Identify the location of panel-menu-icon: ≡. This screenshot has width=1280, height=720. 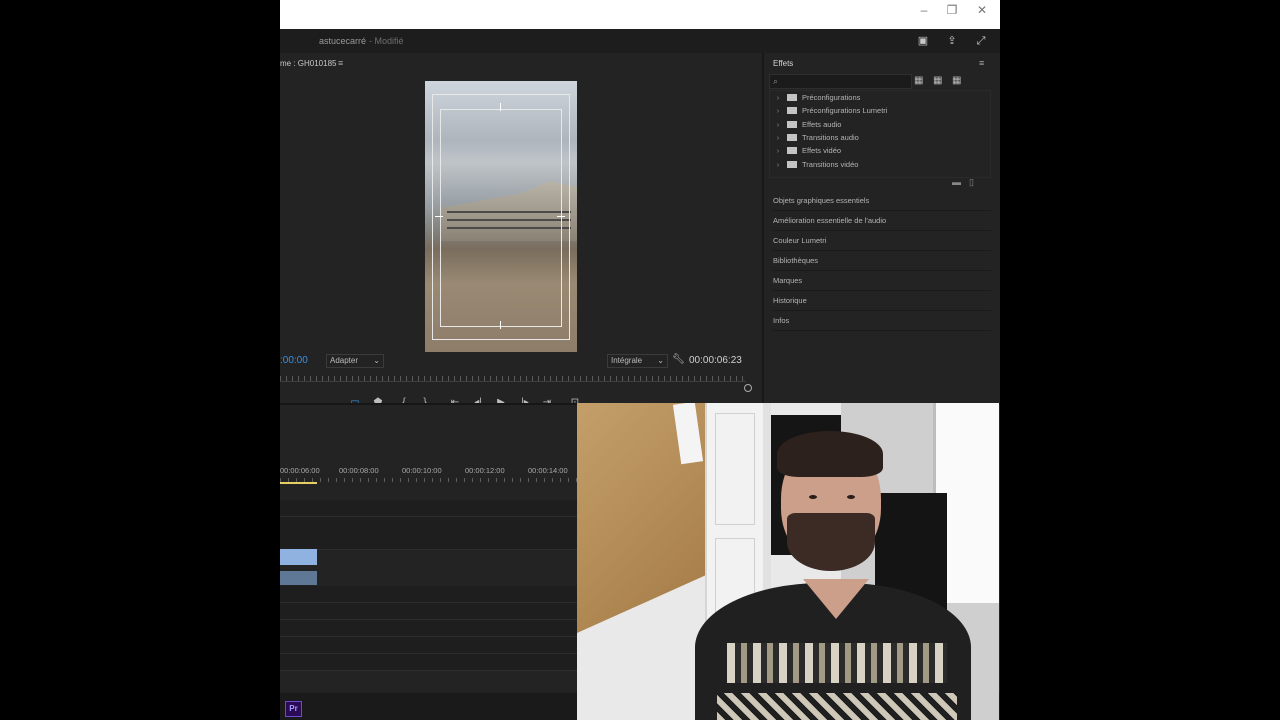
(981, 63).